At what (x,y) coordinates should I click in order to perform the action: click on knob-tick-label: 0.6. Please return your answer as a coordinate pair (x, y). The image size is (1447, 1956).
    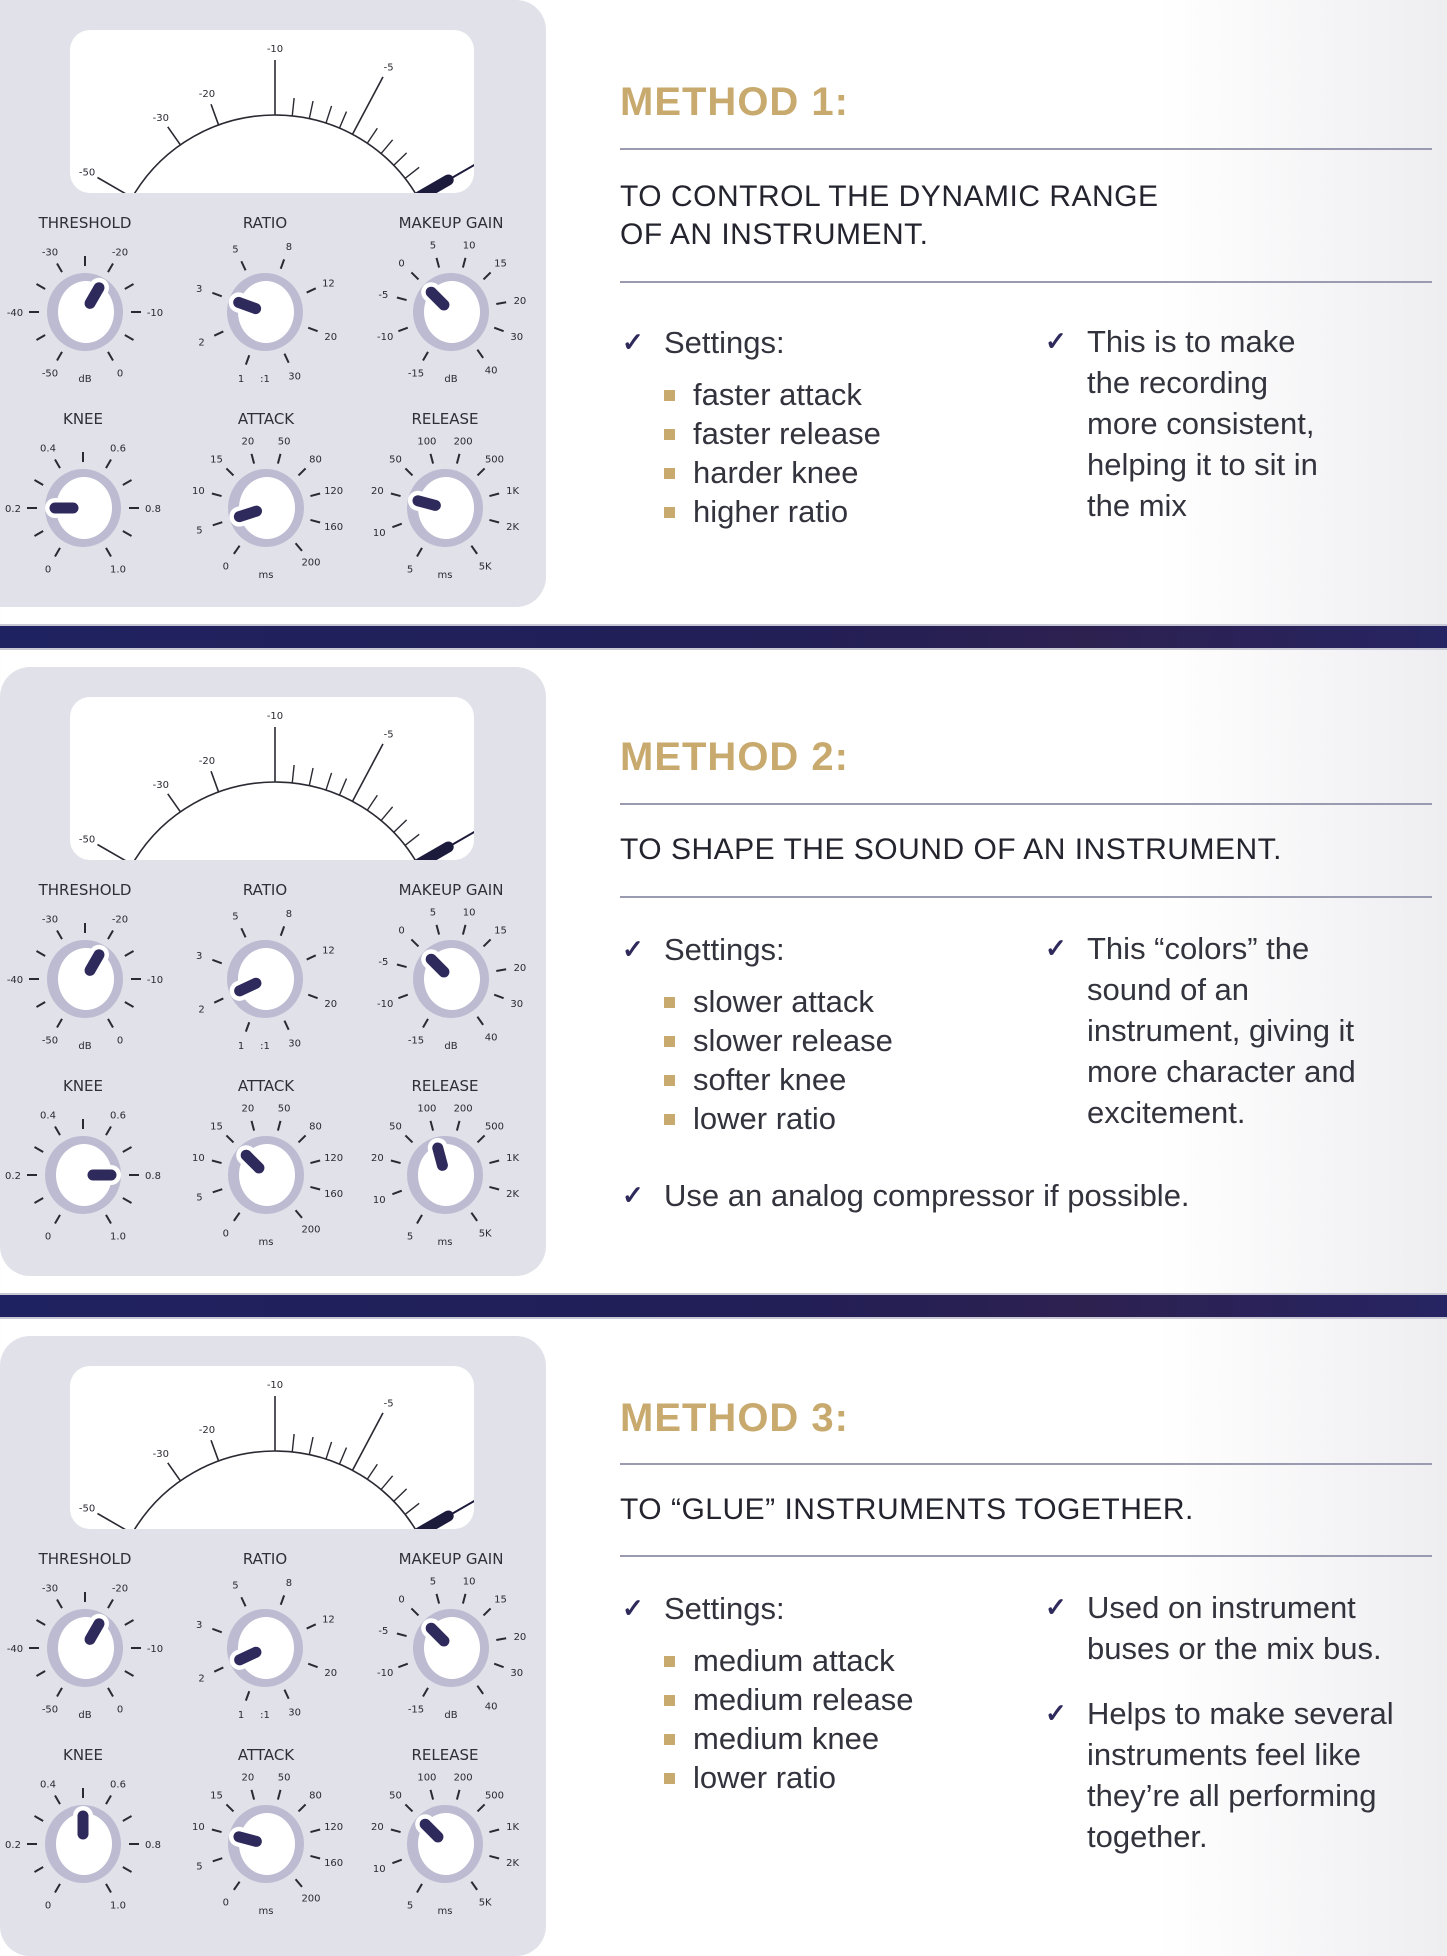
    Looking at the image, I should click on (118, 448).